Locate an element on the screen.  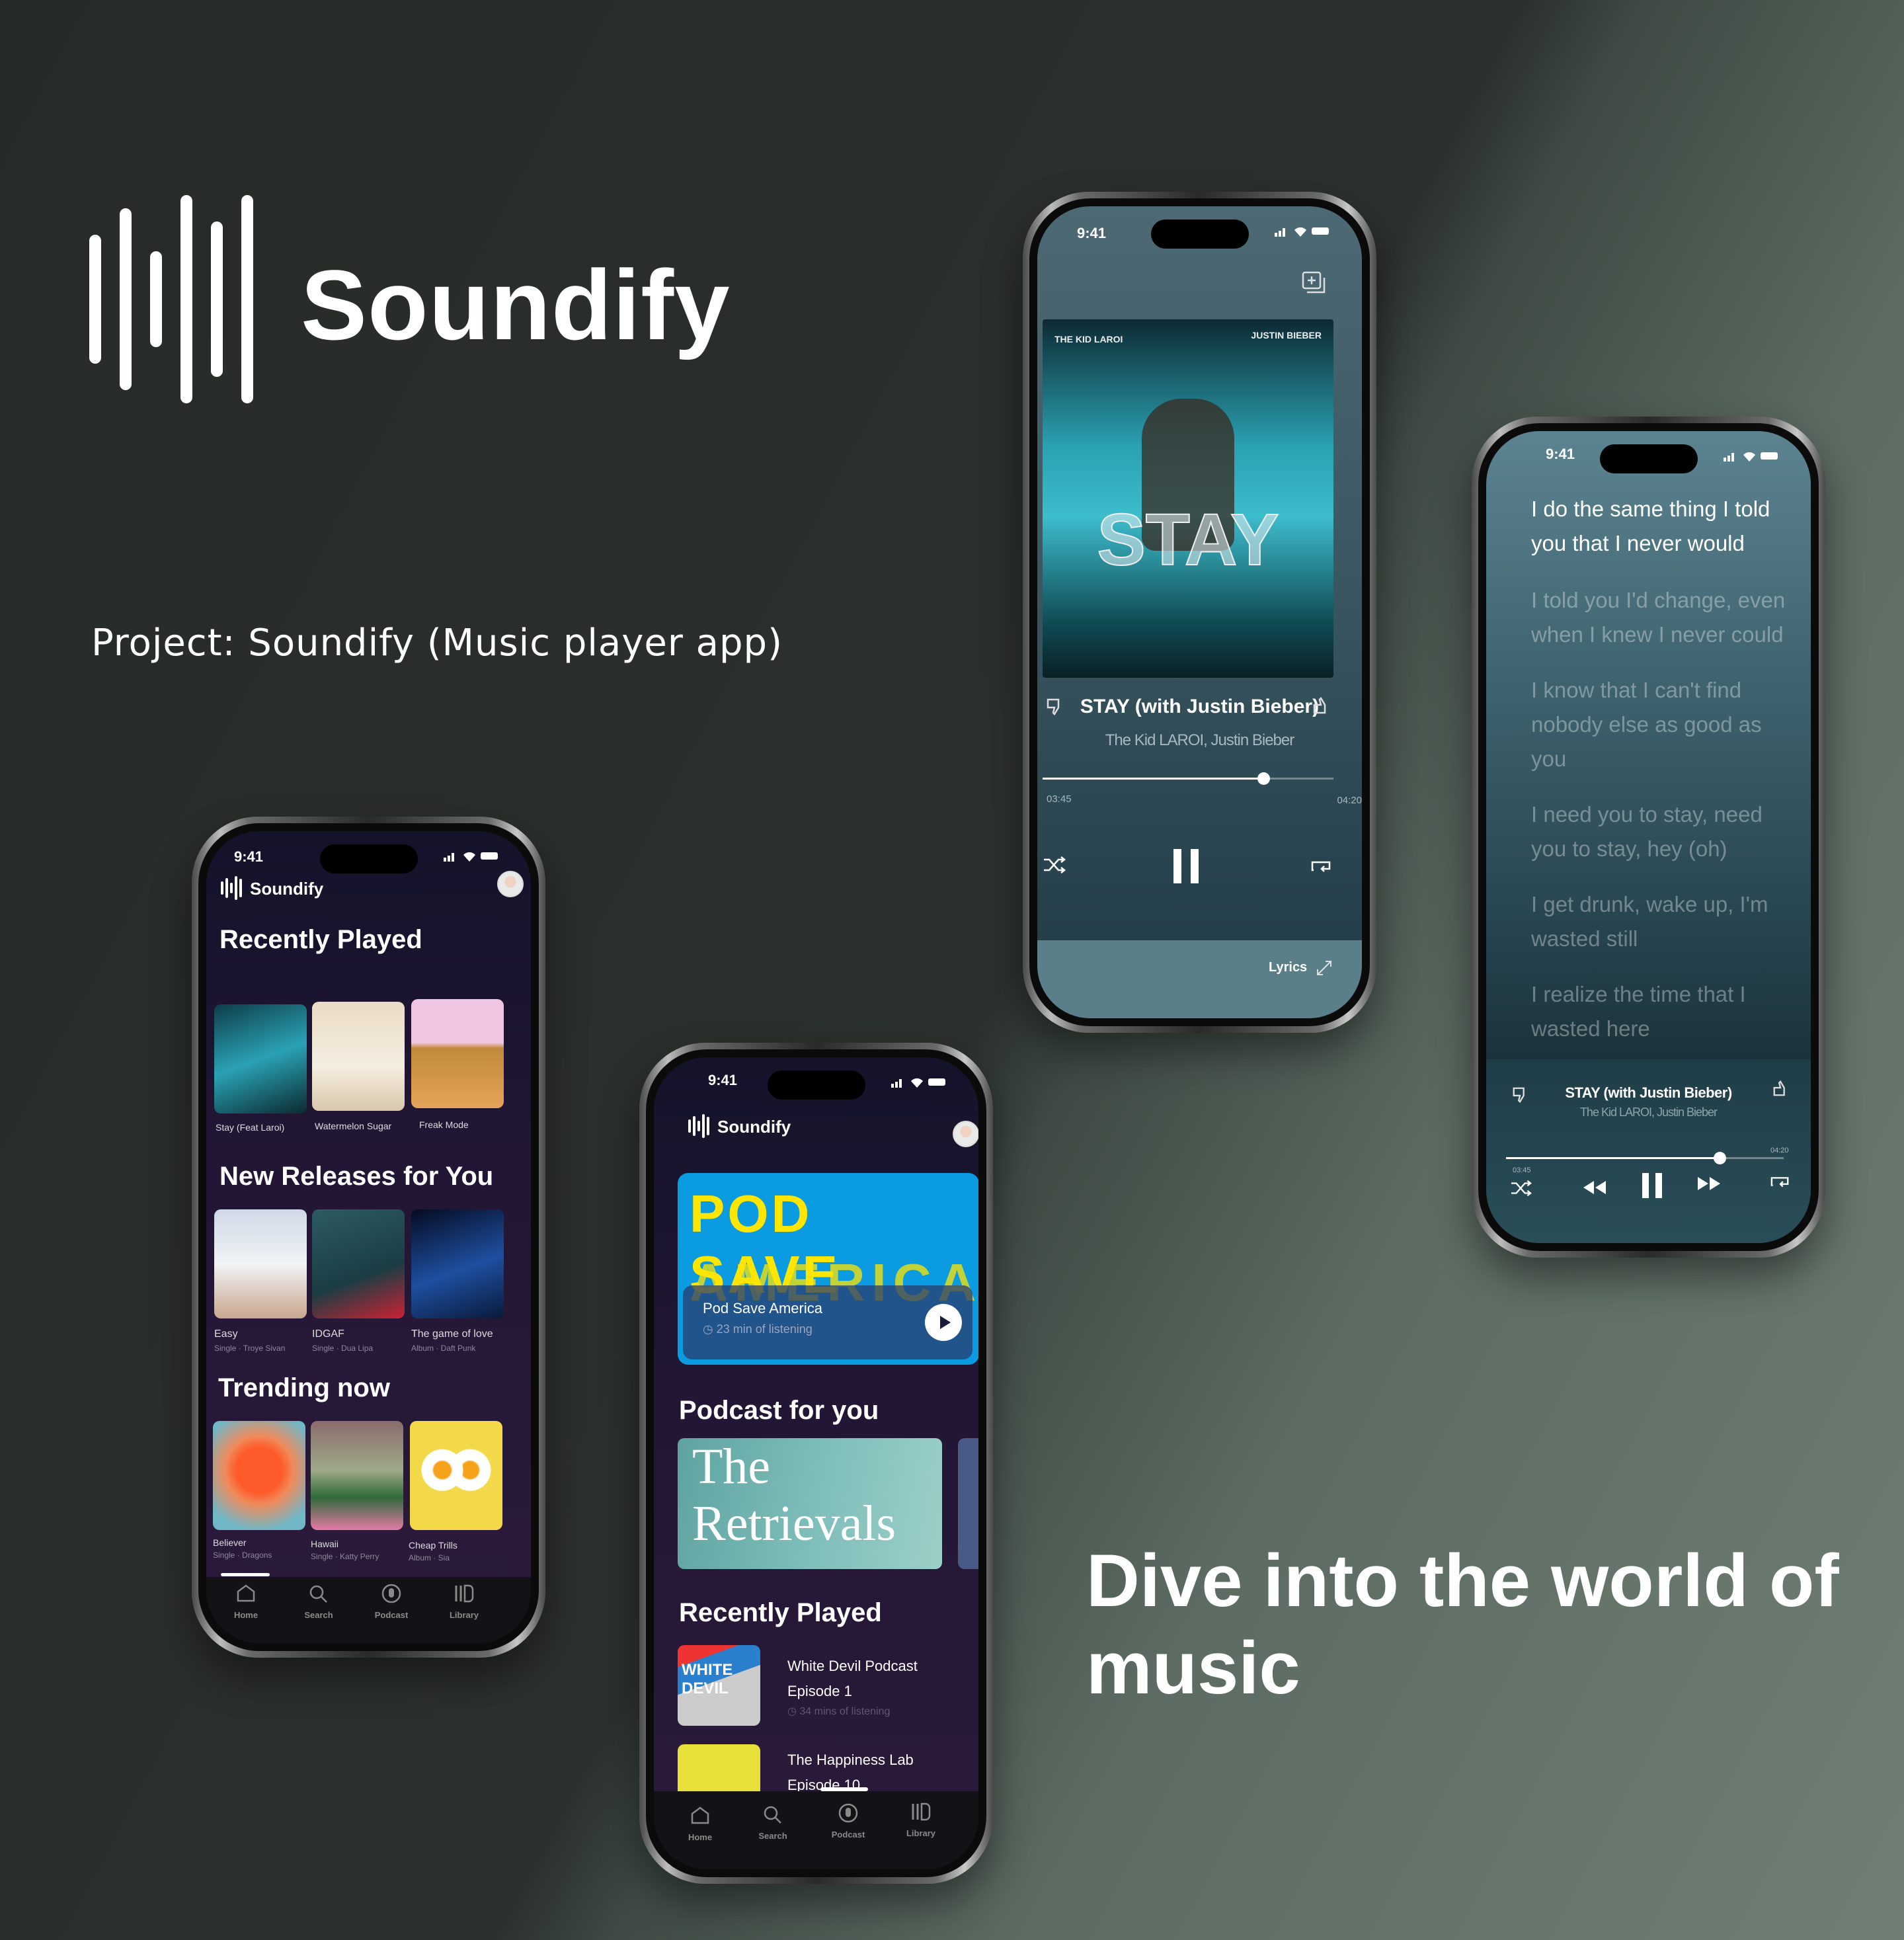
album-title: Cheap Trills is located at coordinates (433, 1545).